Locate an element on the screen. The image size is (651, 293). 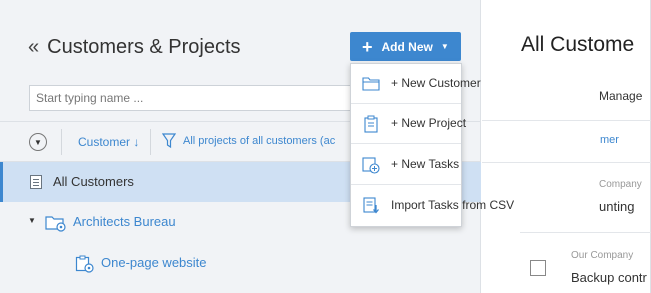
customer-folder-icon is located at coordinates (55, 224).